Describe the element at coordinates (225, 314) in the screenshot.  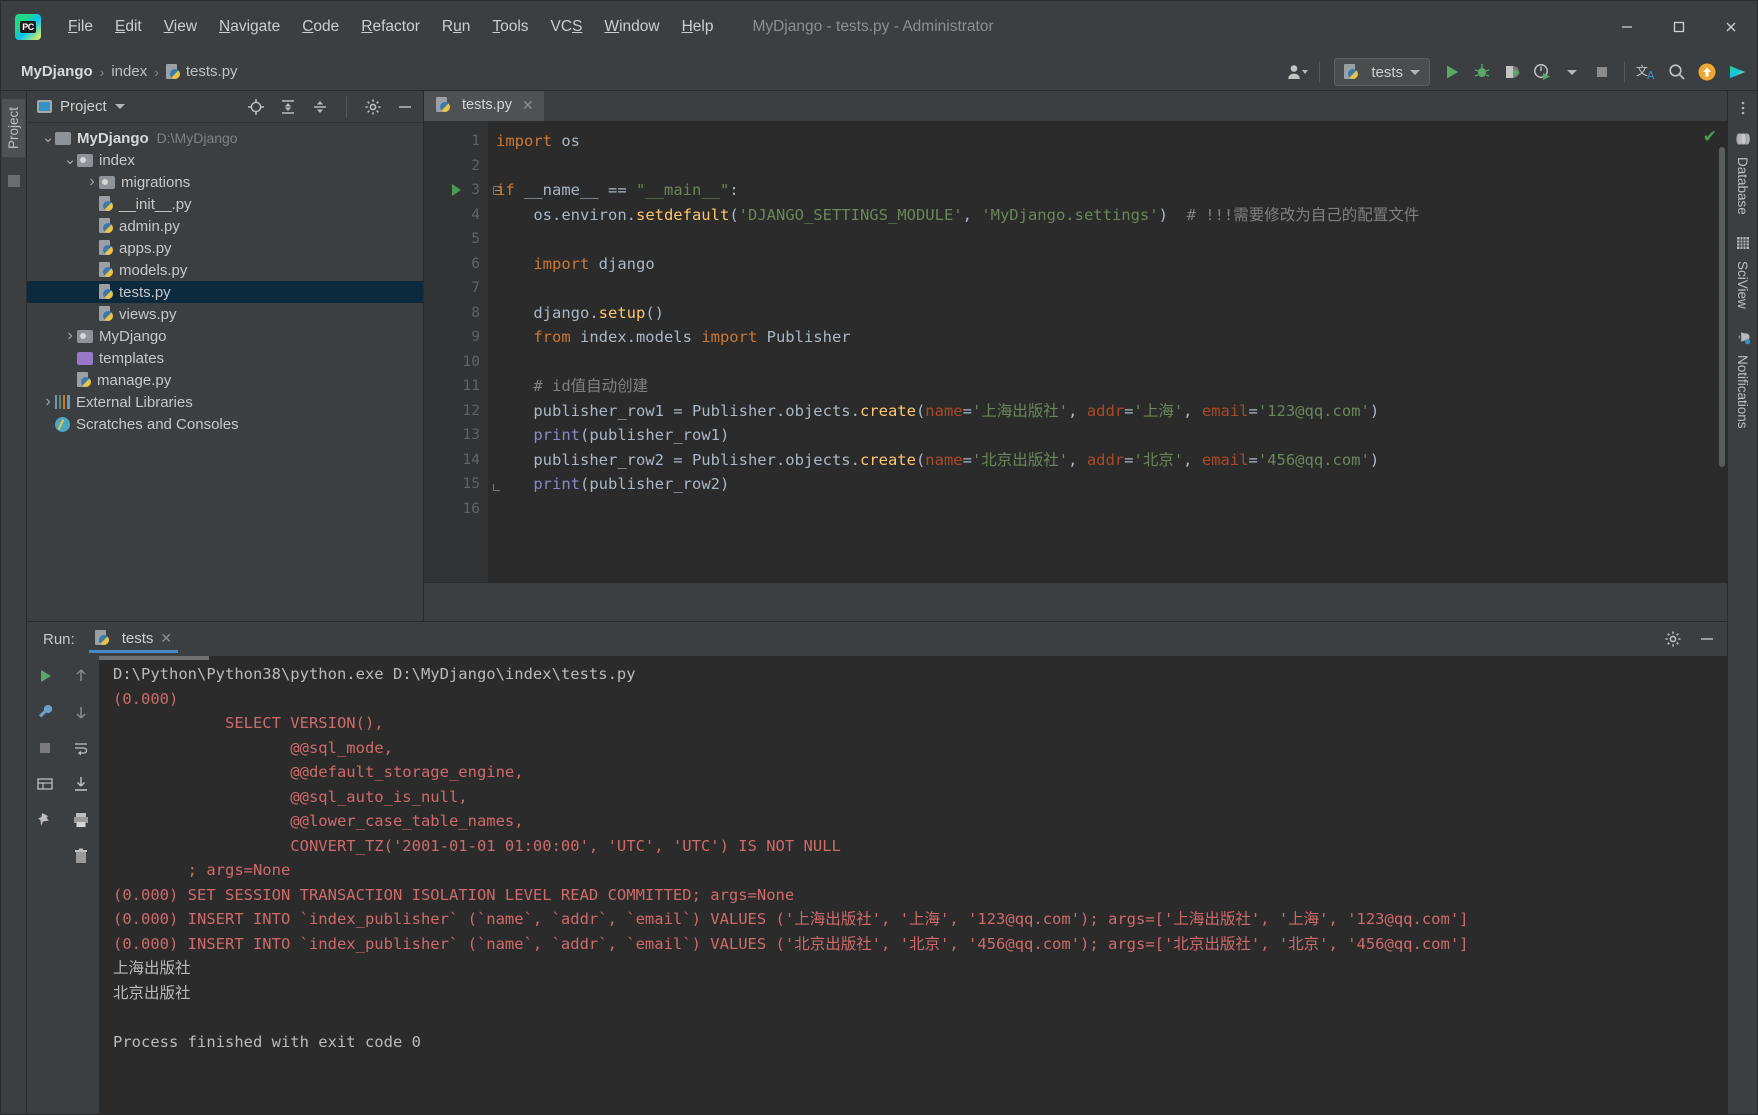
I see `tree-node-views-py: views.py` at that location.